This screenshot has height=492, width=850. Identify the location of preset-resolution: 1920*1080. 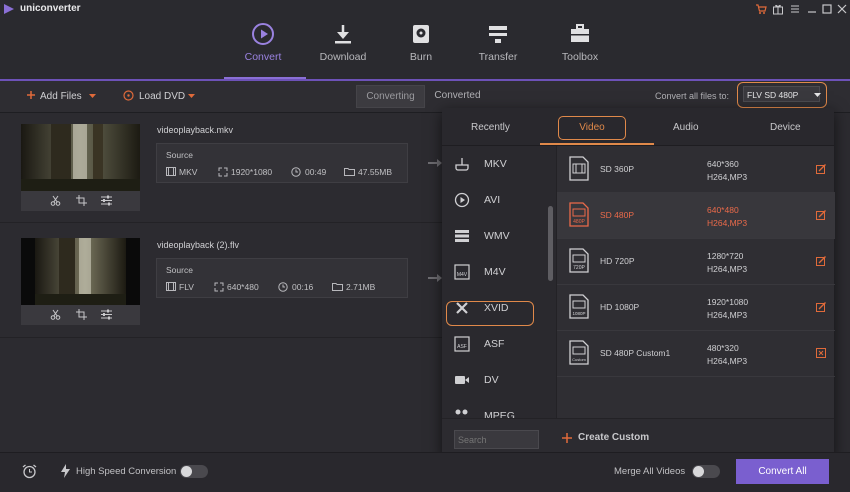
(728, 302).